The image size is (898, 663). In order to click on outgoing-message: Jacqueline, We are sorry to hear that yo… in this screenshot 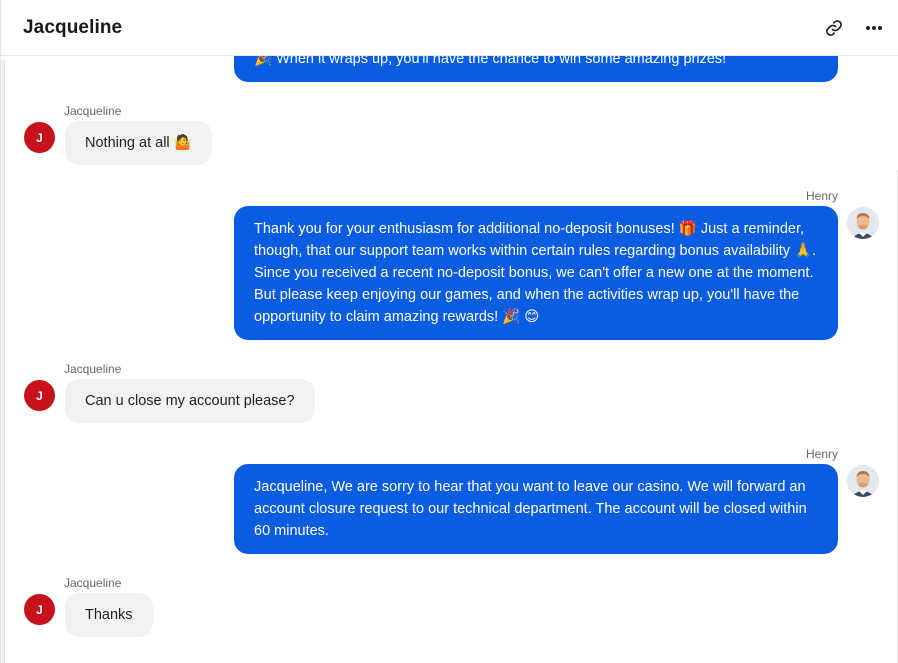, I will do `click(536, 509)`.